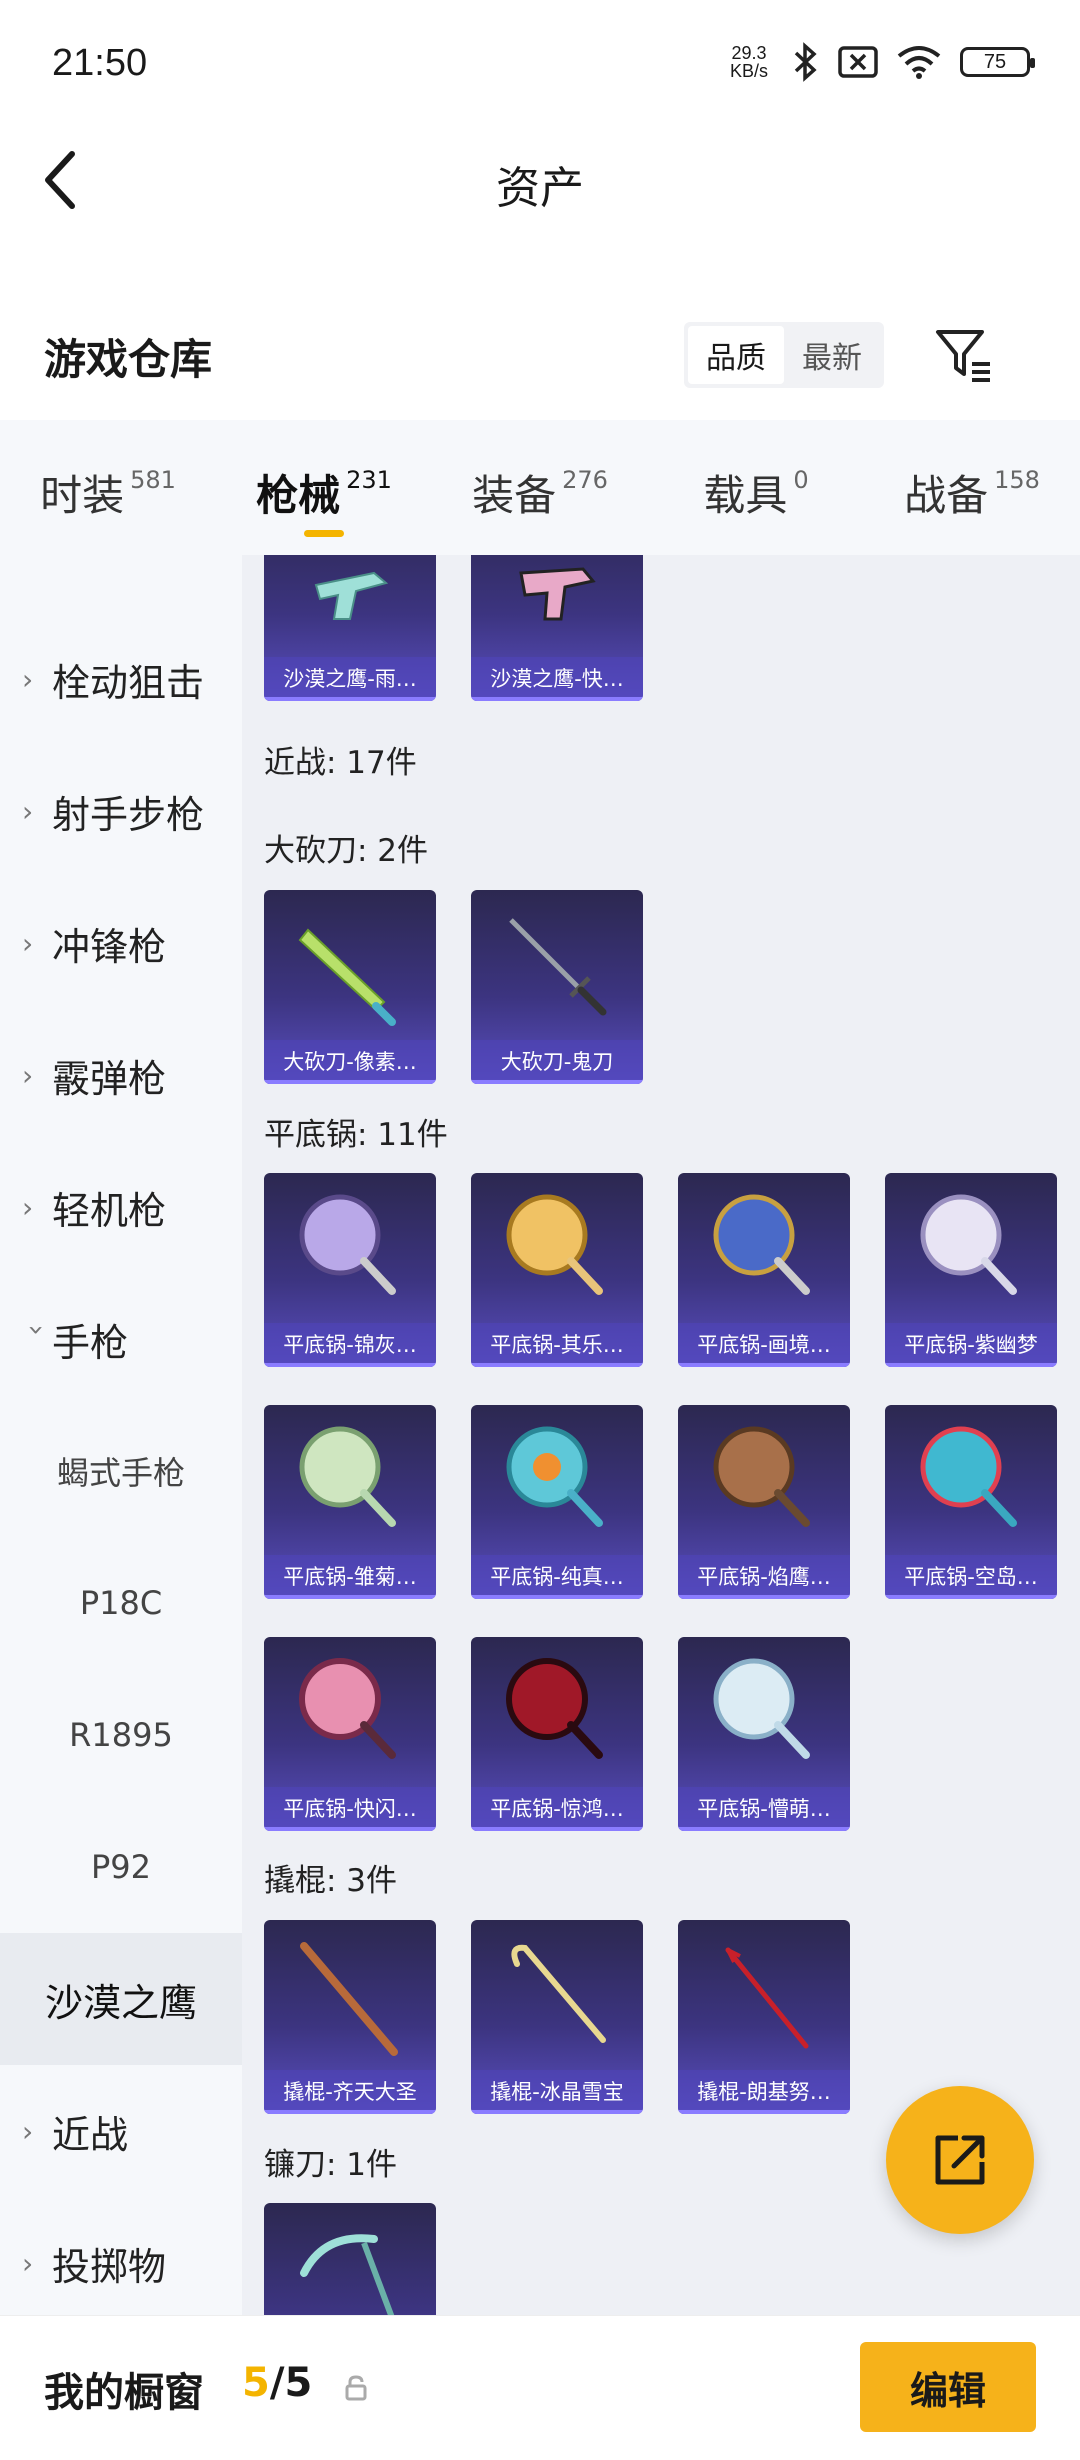  What do you see at coordinates (100, 63) in the screenshot?
I see `clock: 21:50` at bounding box center [100, 63].